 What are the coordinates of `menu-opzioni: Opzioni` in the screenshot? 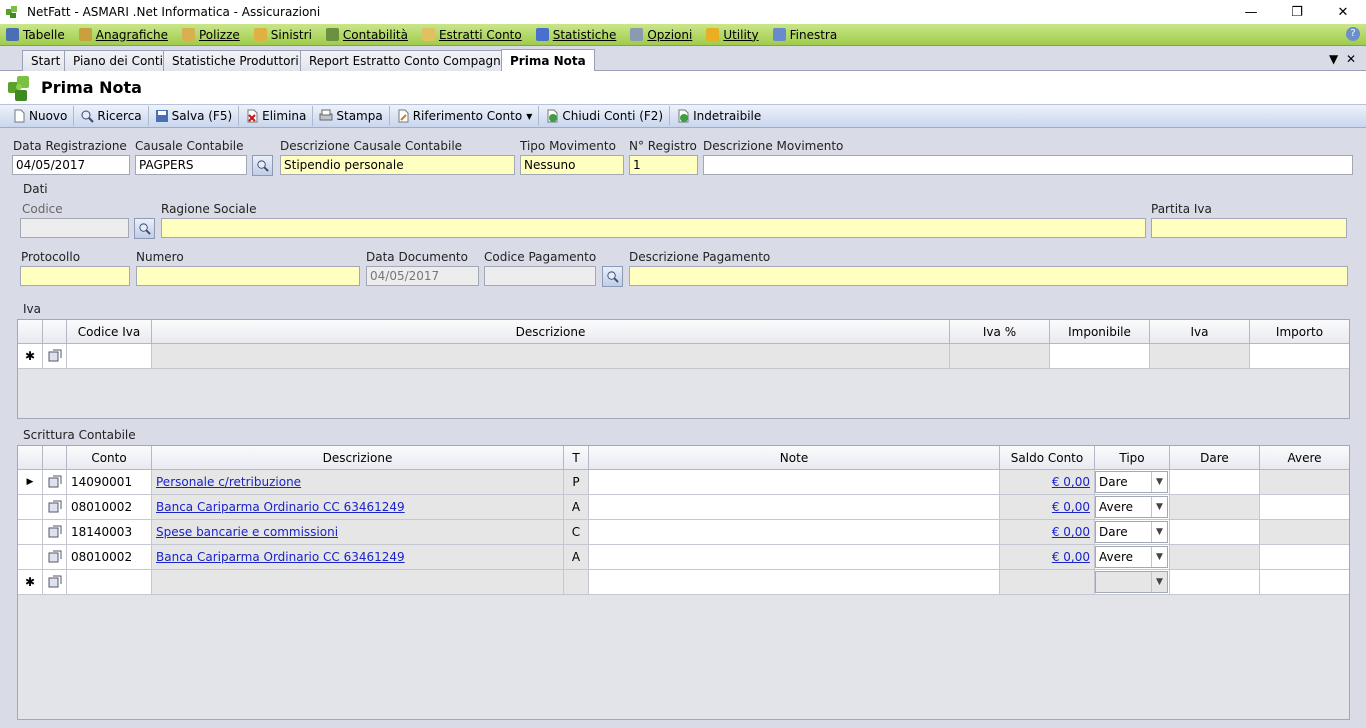 It's located at (661, 35).